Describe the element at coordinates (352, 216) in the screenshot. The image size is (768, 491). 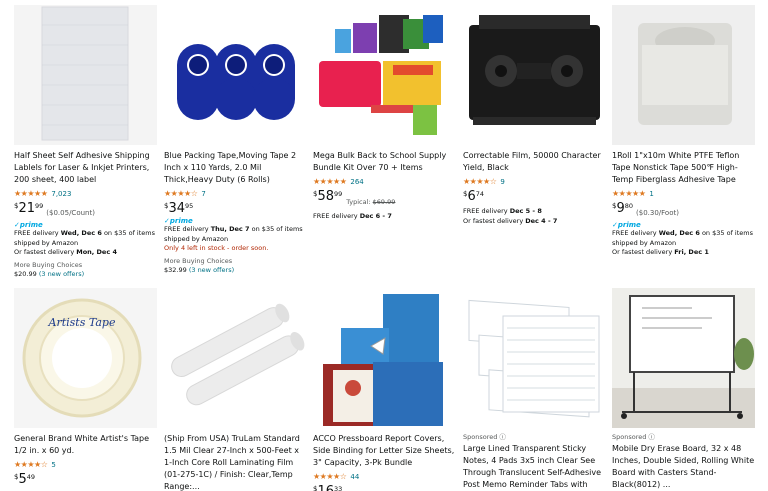
I see `delivery-info: FREE delivery Dec 6 - 7` at that location.